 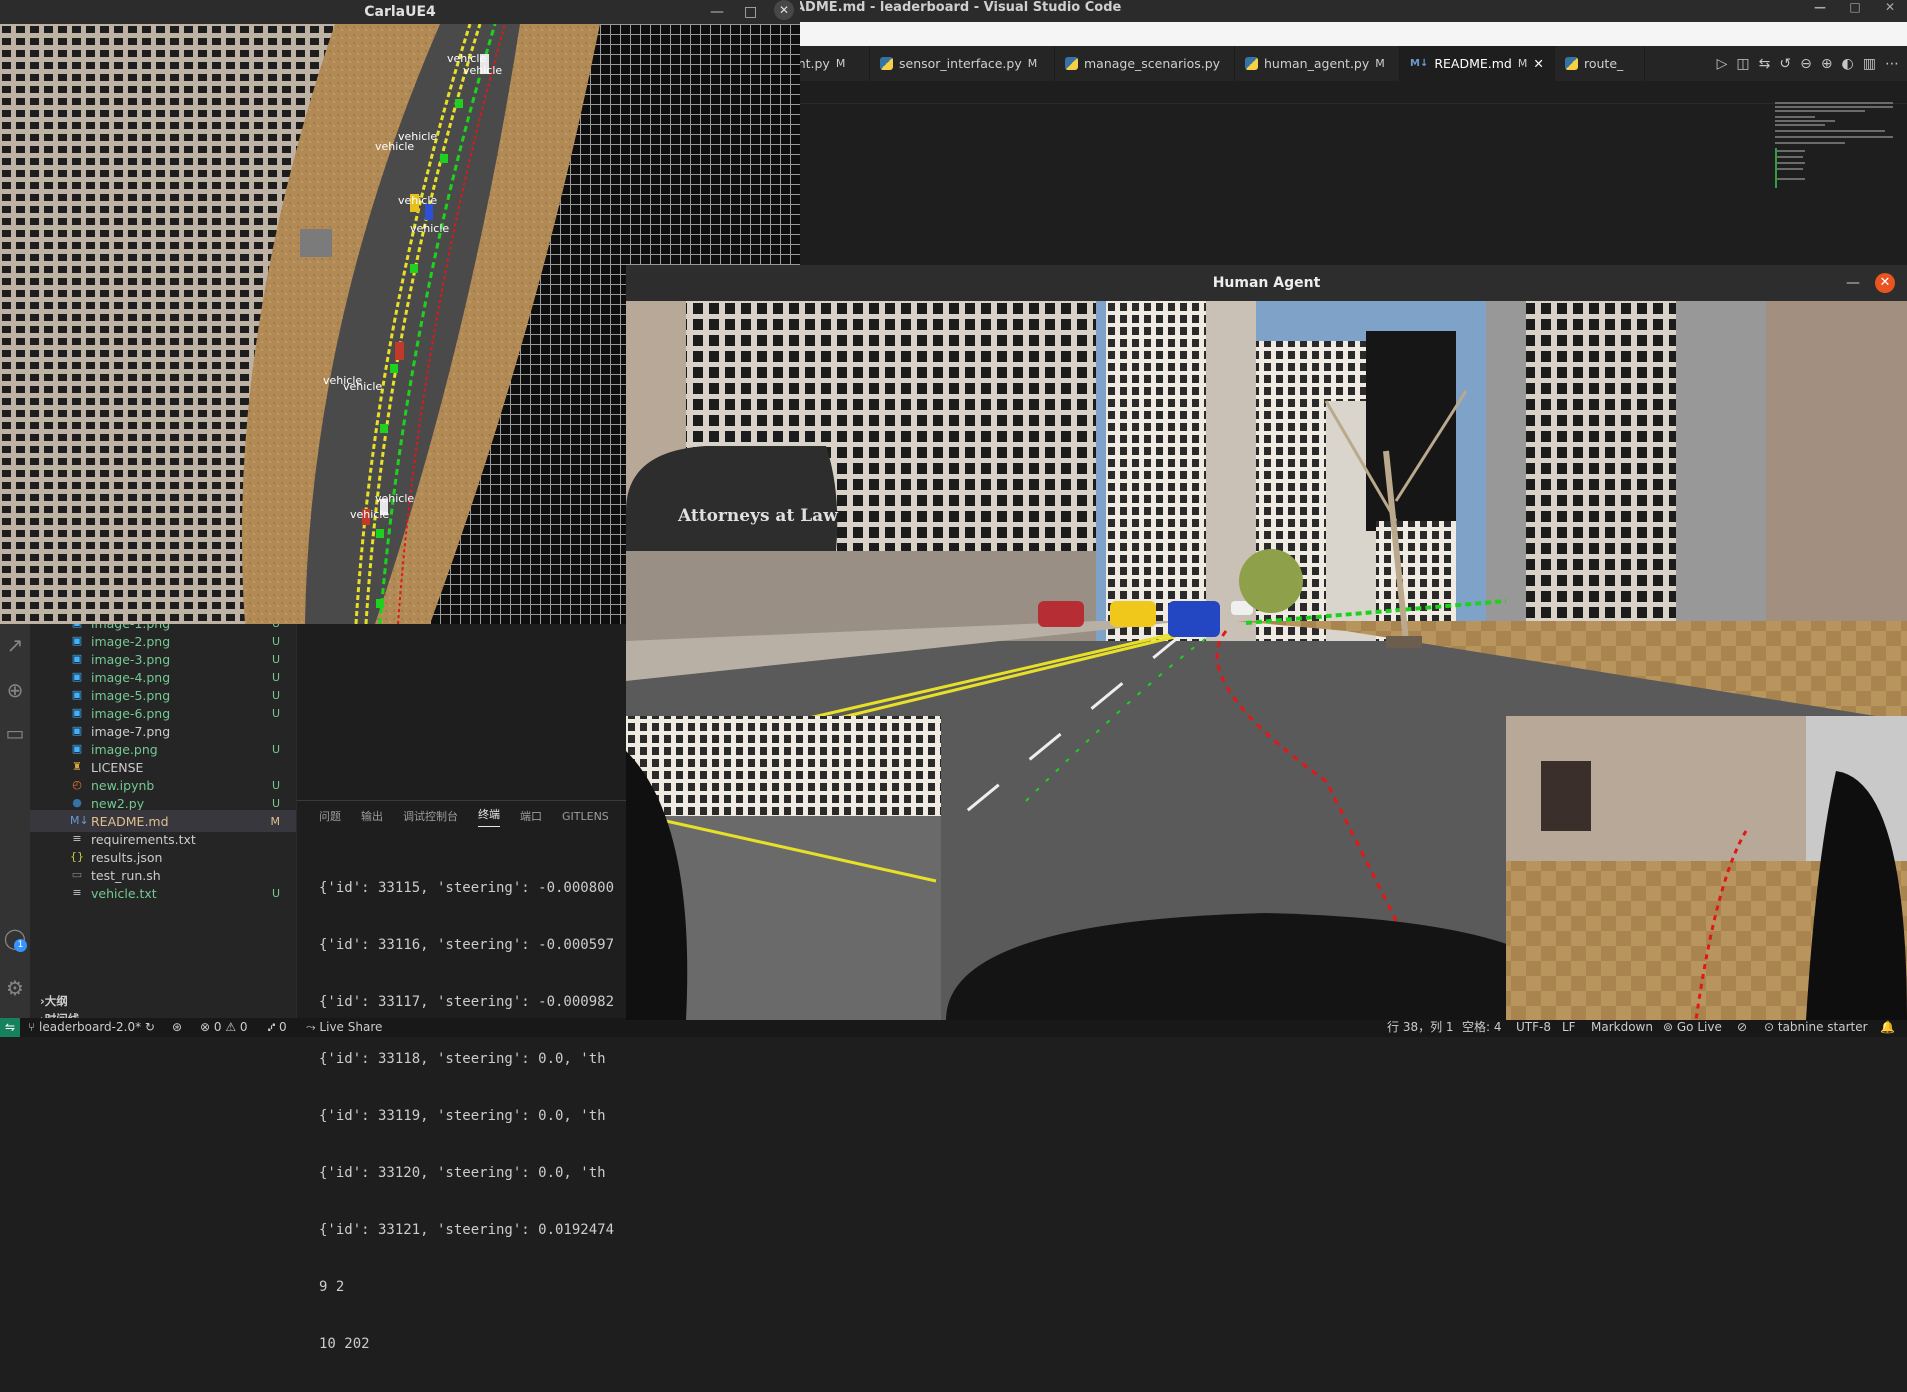 What do you see at coordinates (1569, 1027) in the screenshot?
I see `end-of-line: LF` at bounding box center [1569, 1027].